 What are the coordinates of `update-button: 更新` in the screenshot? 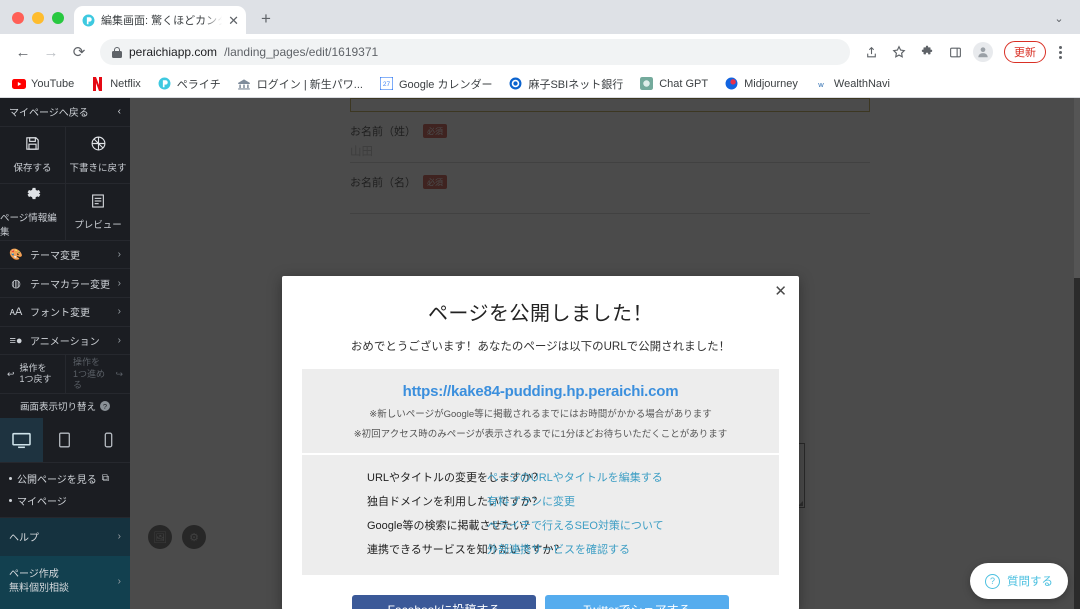 It's located at (1025, 52).